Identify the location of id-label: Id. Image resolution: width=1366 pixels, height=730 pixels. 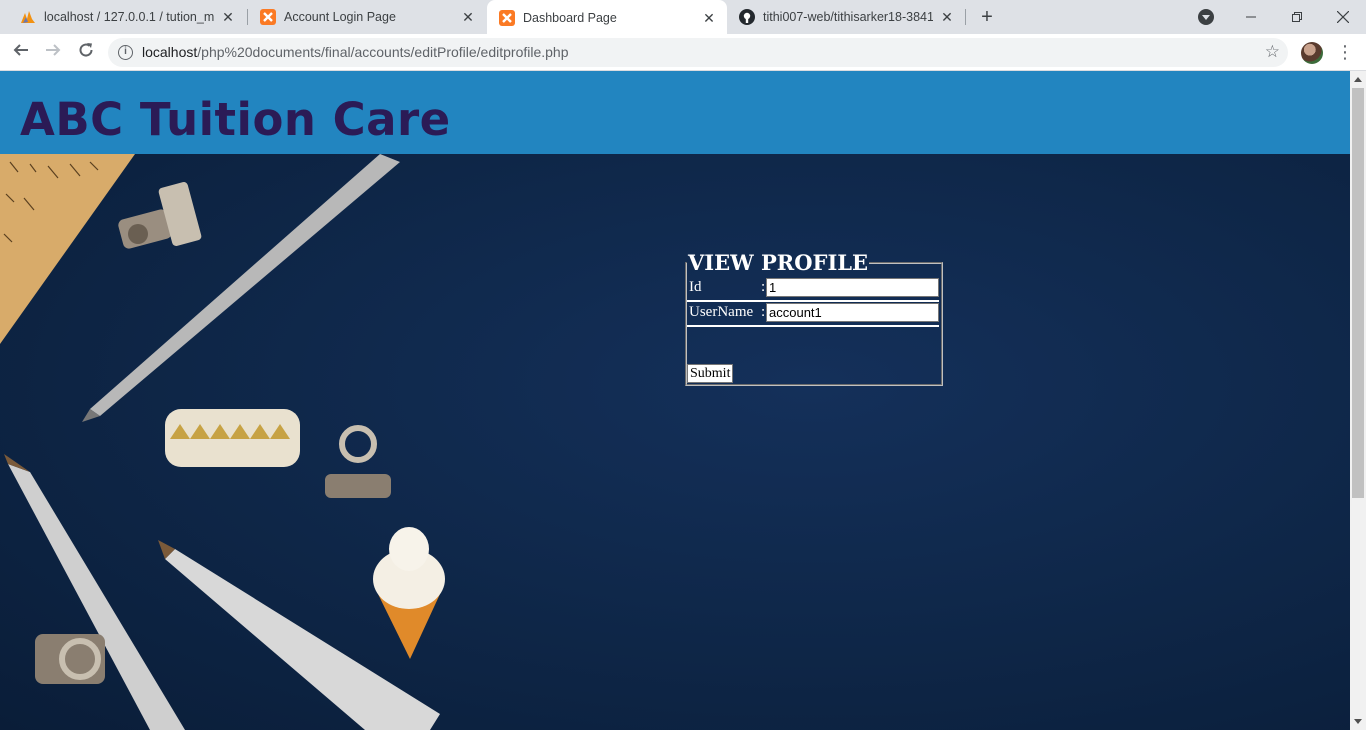
(695, 287).